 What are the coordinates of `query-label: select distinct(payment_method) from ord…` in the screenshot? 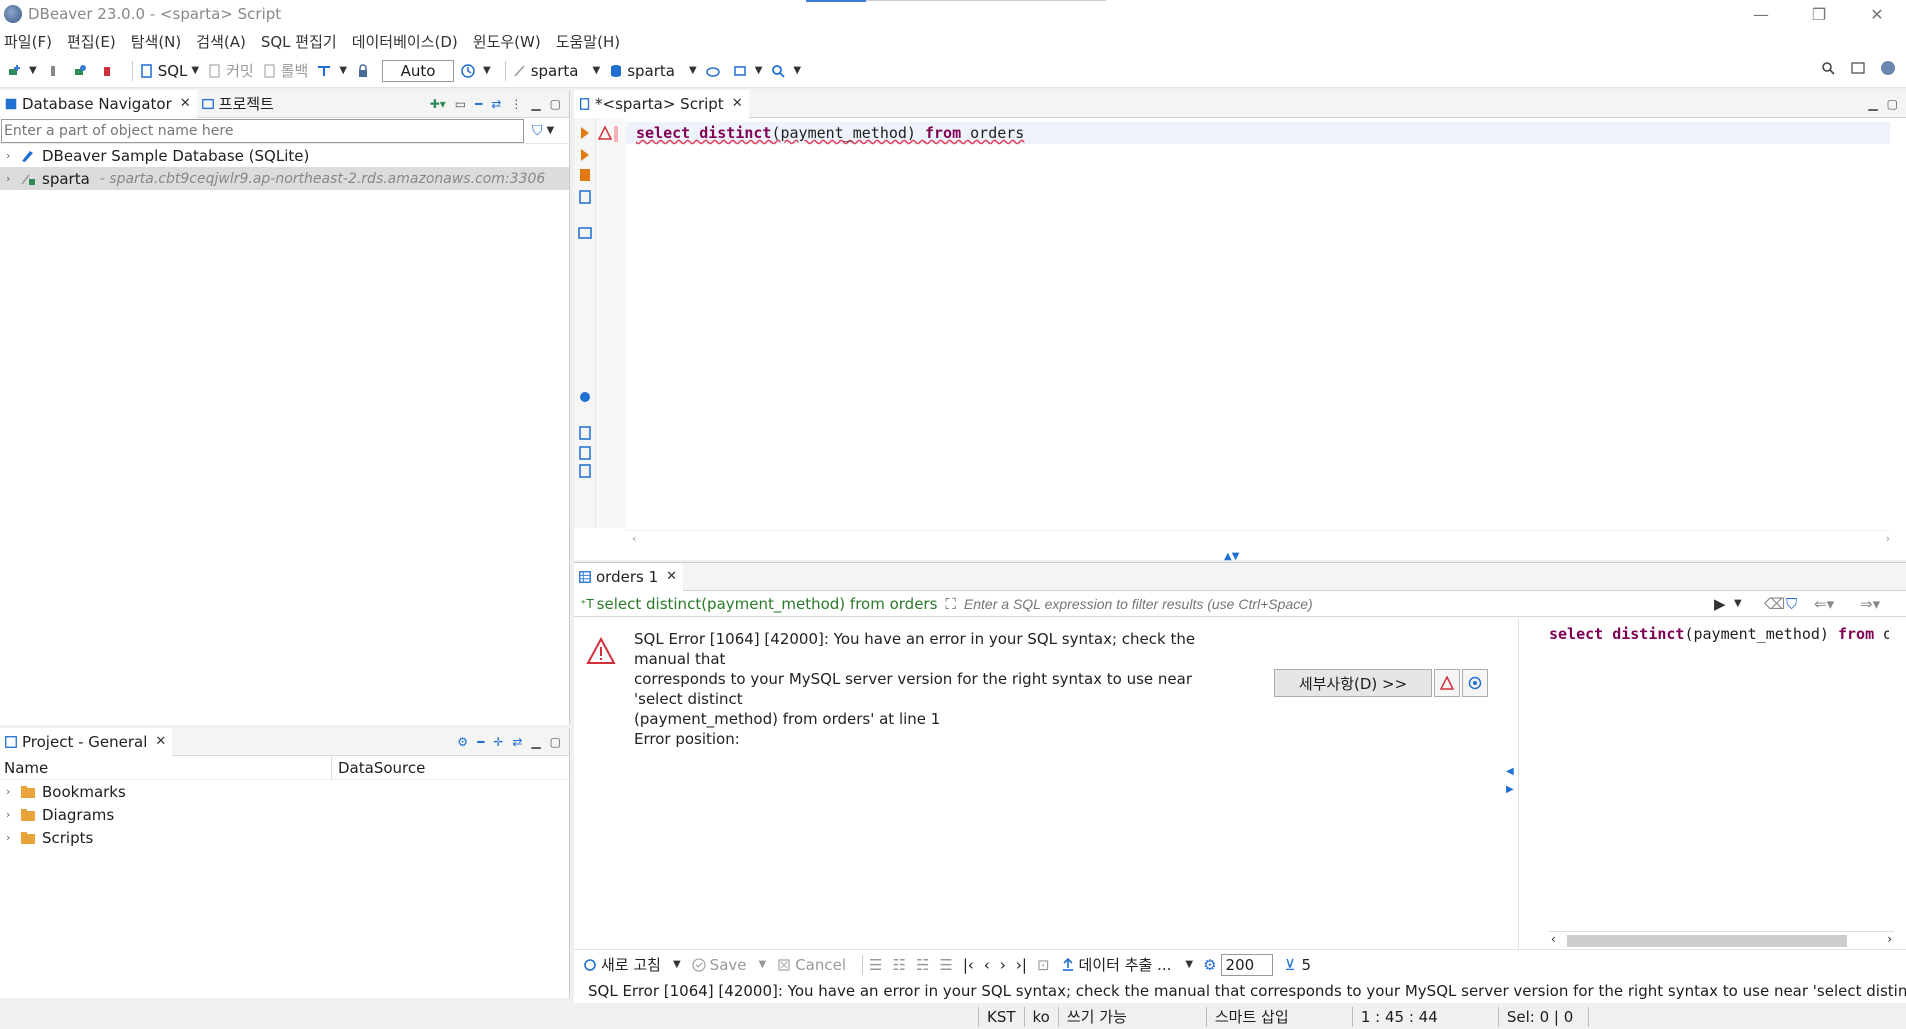 It's located at (766, 604).